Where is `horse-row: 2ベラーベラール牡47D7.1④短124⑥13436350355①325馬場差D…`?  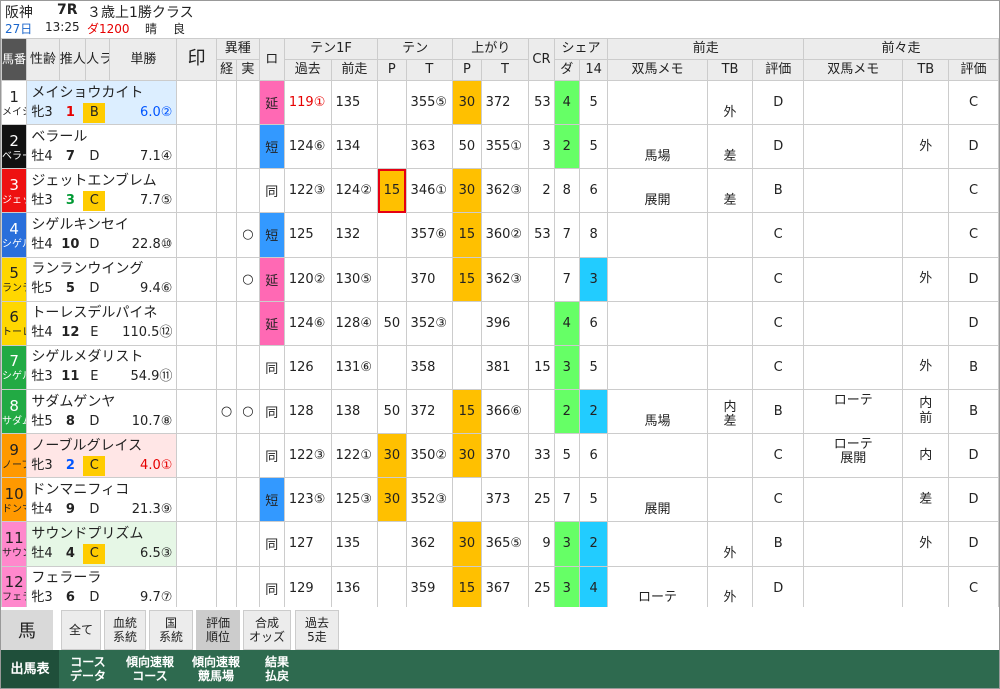 horse-row: 2ベラーベラール牡47D7.1④短124⑥13436350355①325馬場差D… is located at coordinates (500, 147).